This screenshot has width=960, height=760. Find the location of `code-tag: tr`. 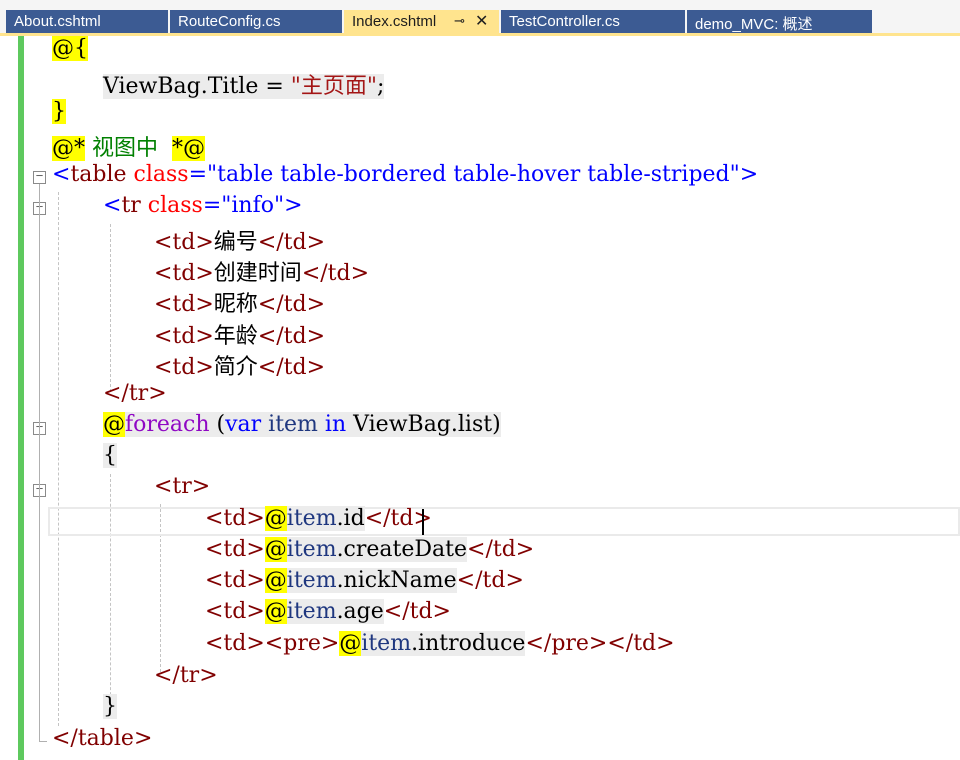

code-tag: tr is located at coordinates (131, 205).